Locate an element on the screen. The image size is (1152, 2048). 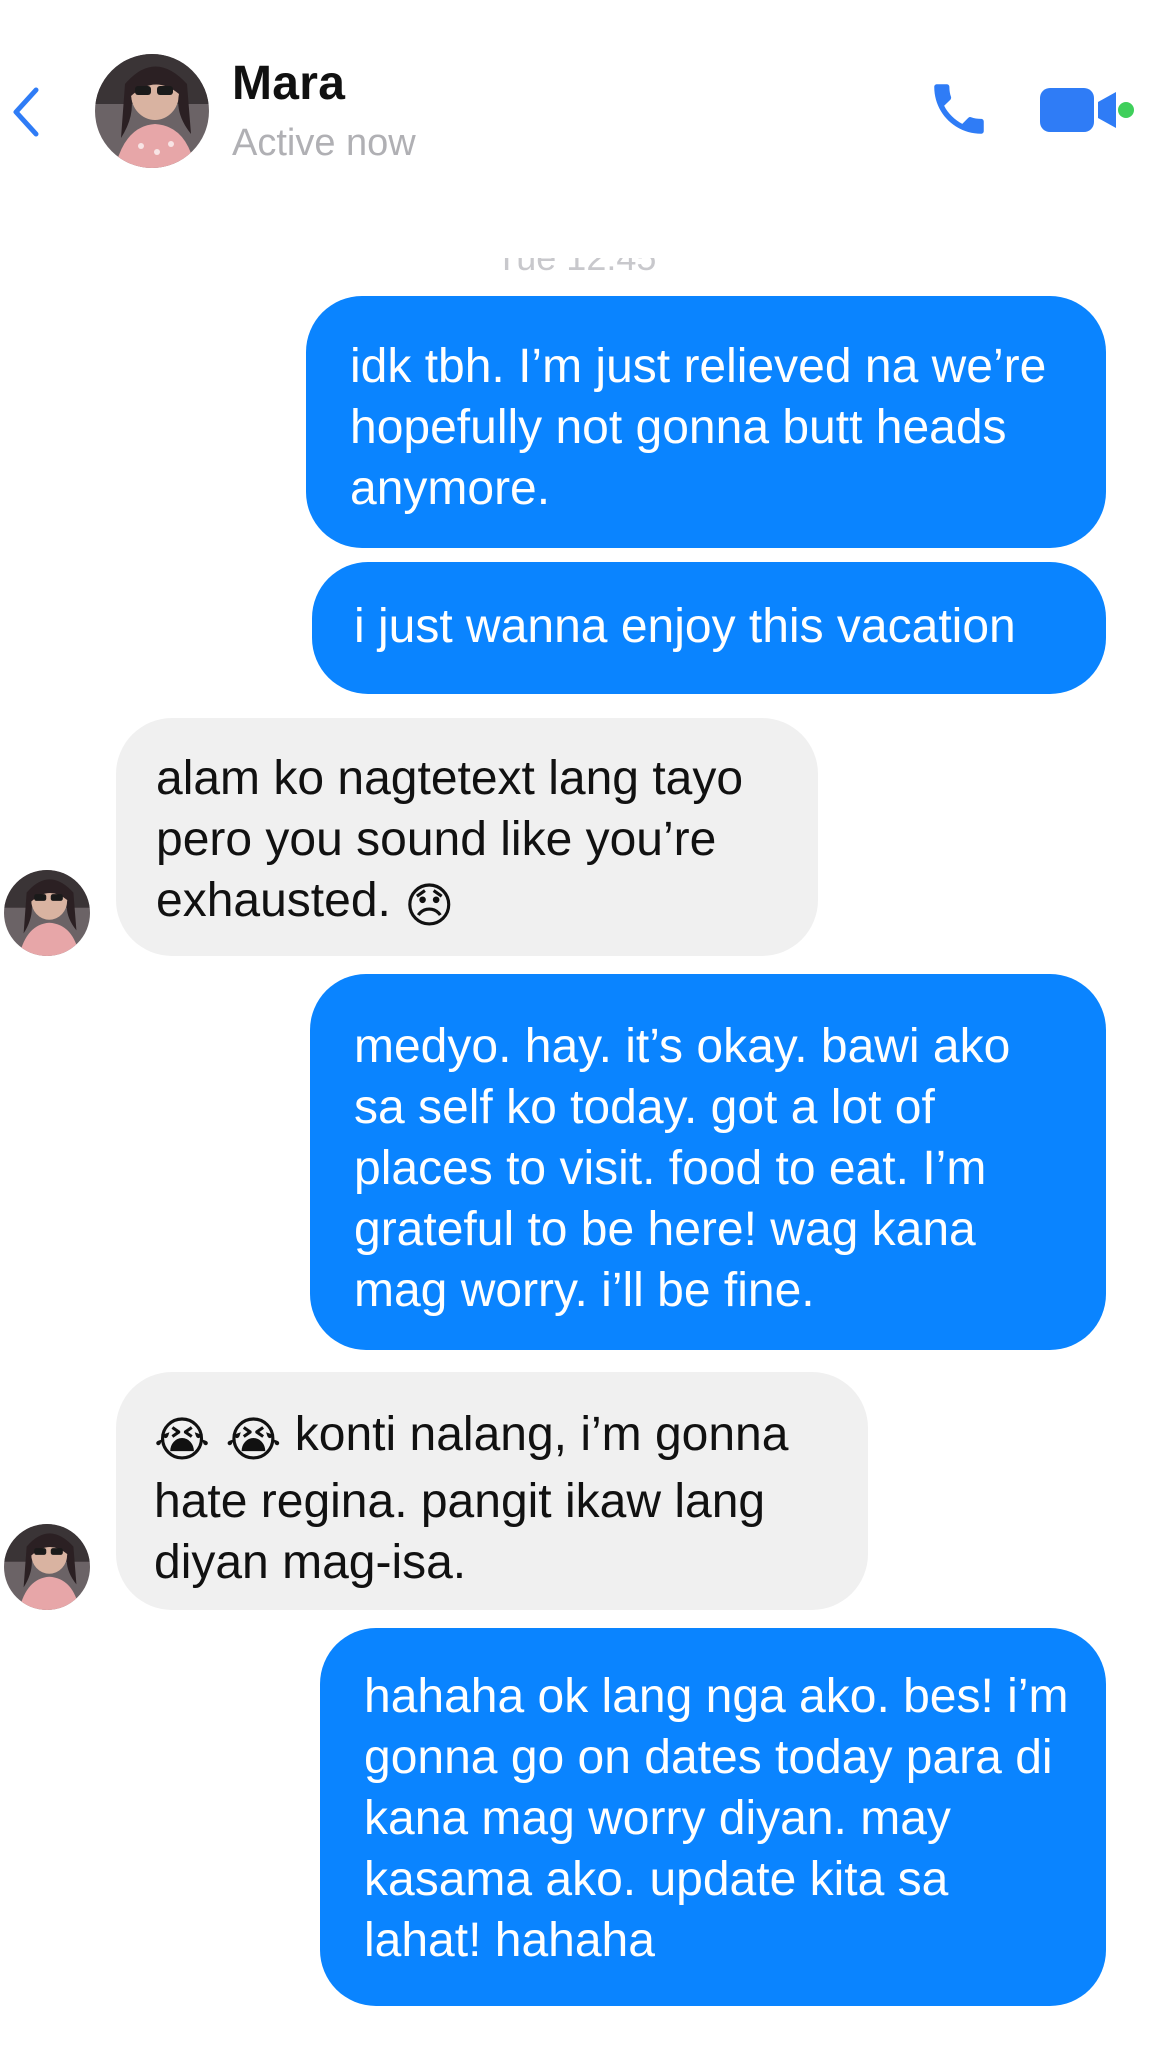
video-camera-icon is located at coordinates (1096, 110).